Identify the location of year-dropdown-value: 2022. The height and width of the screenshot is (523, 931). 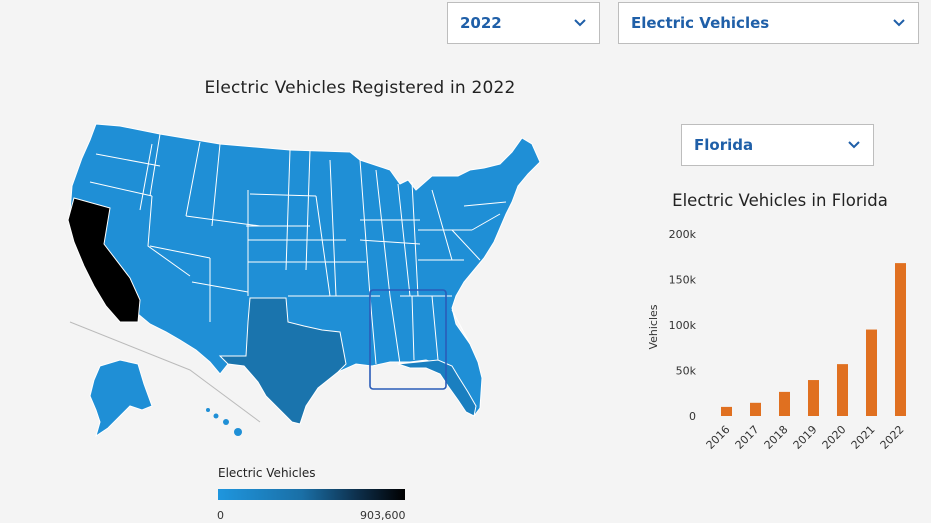
(481, 23).